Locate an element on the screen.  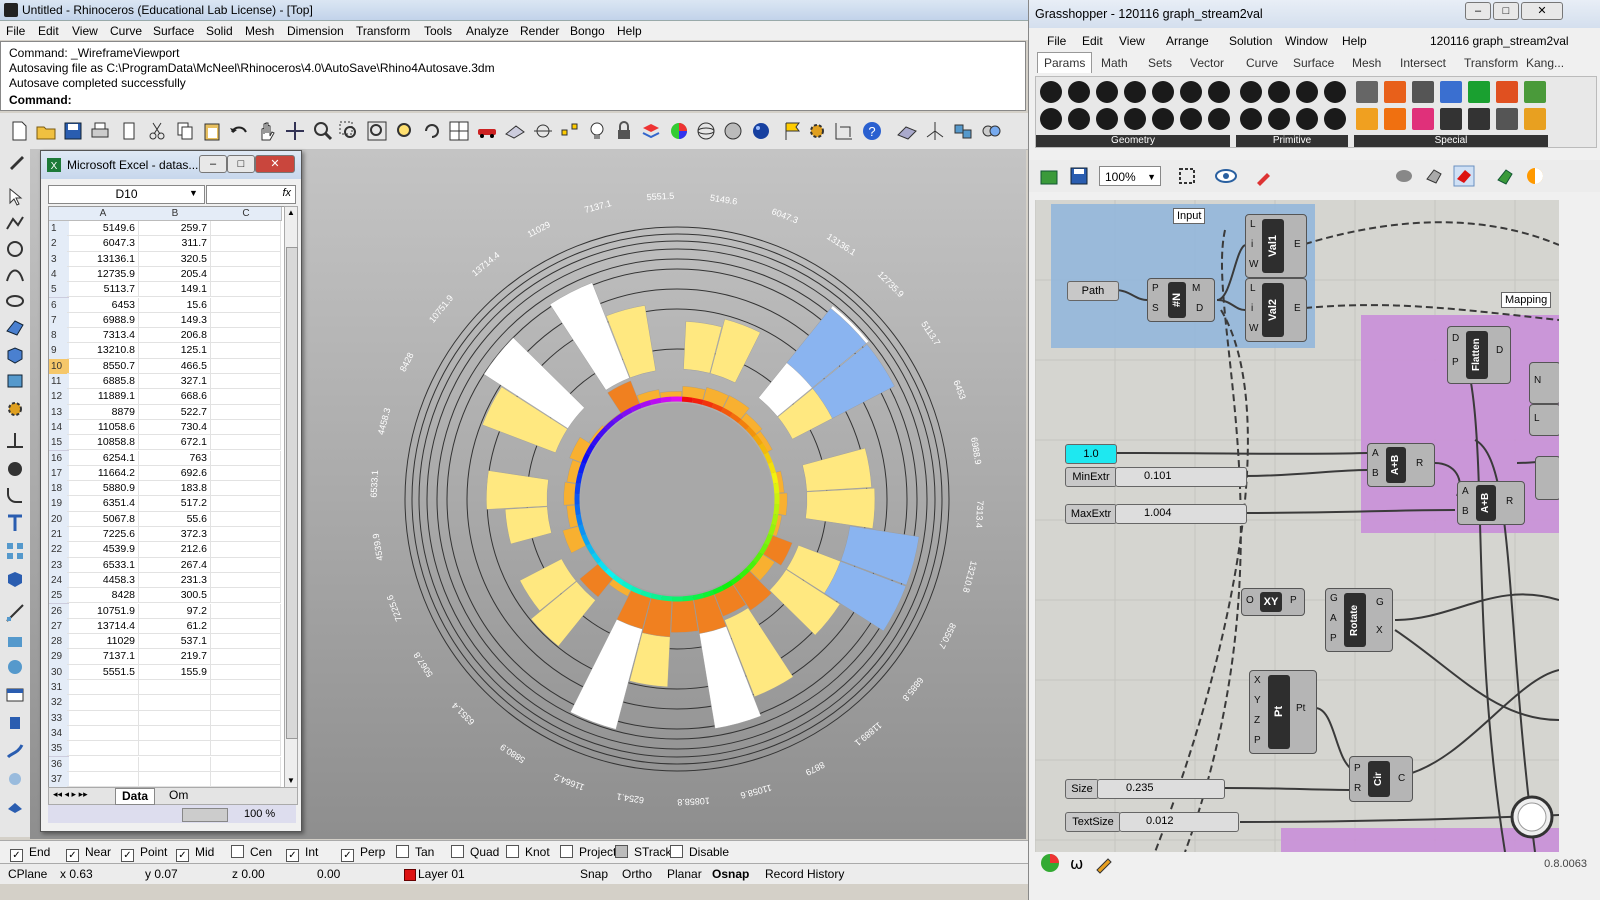
row-header: 20 is located at coordinates (59, 519).